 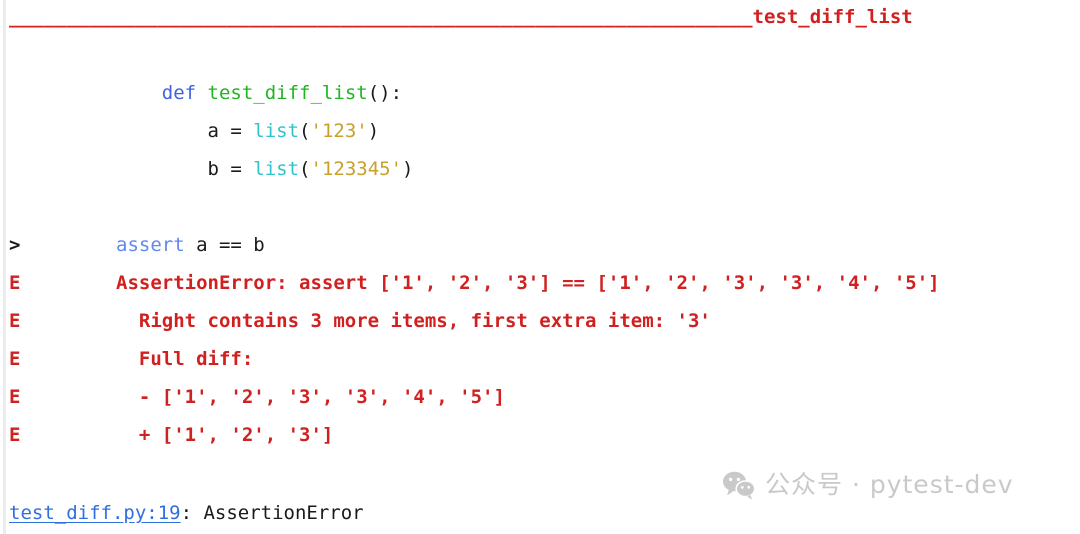 What do you see at coordinates (339, 131) in the screenshot?
I see `code-token: '123'` at bounding box center [339, 131].